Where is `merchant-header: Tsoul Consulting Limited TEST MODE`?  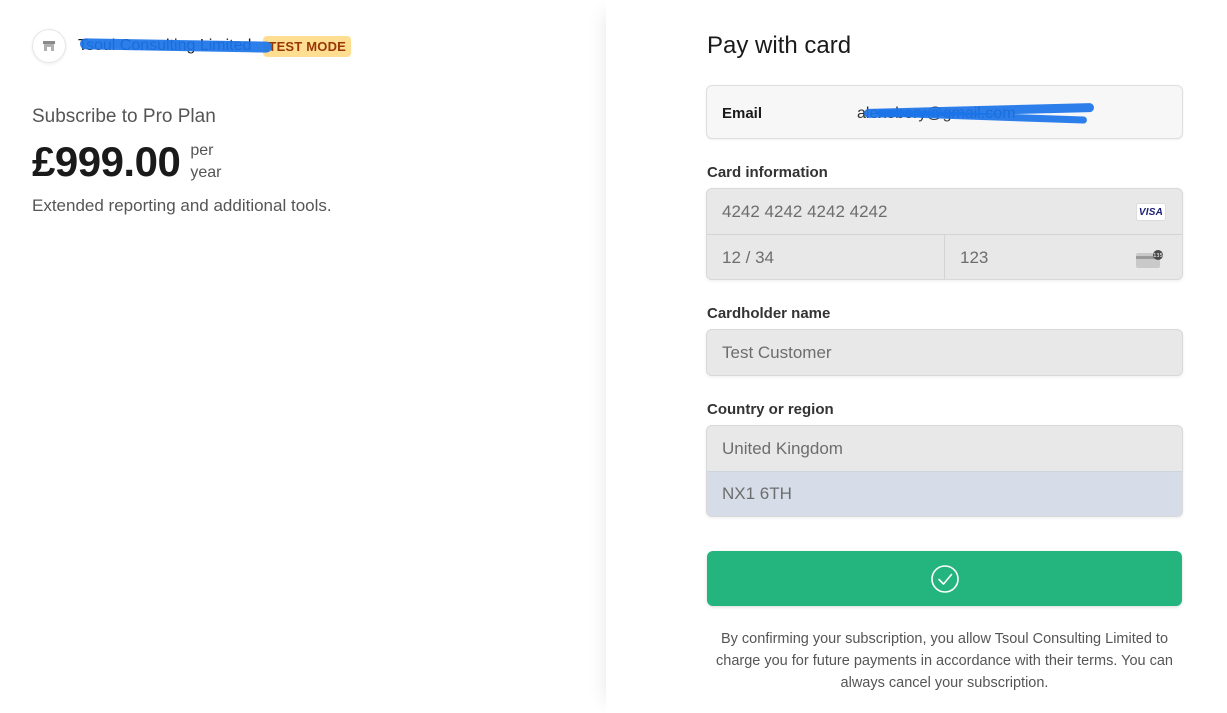
merchant-header: Tsoul Consulting Limited TEST MODE is located at coordinates (192, 46).